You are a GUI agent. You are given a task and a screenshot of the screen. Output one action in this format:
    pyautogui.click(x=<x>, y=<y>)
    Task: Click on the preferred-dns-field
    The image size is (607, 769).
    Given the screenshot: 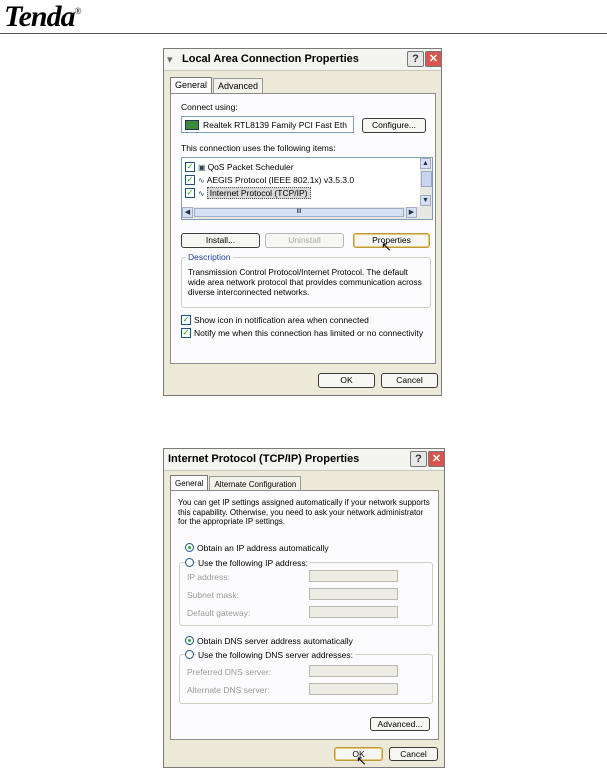 What is the action you would take?
    pyautogui.click(x=353, y=671)
    